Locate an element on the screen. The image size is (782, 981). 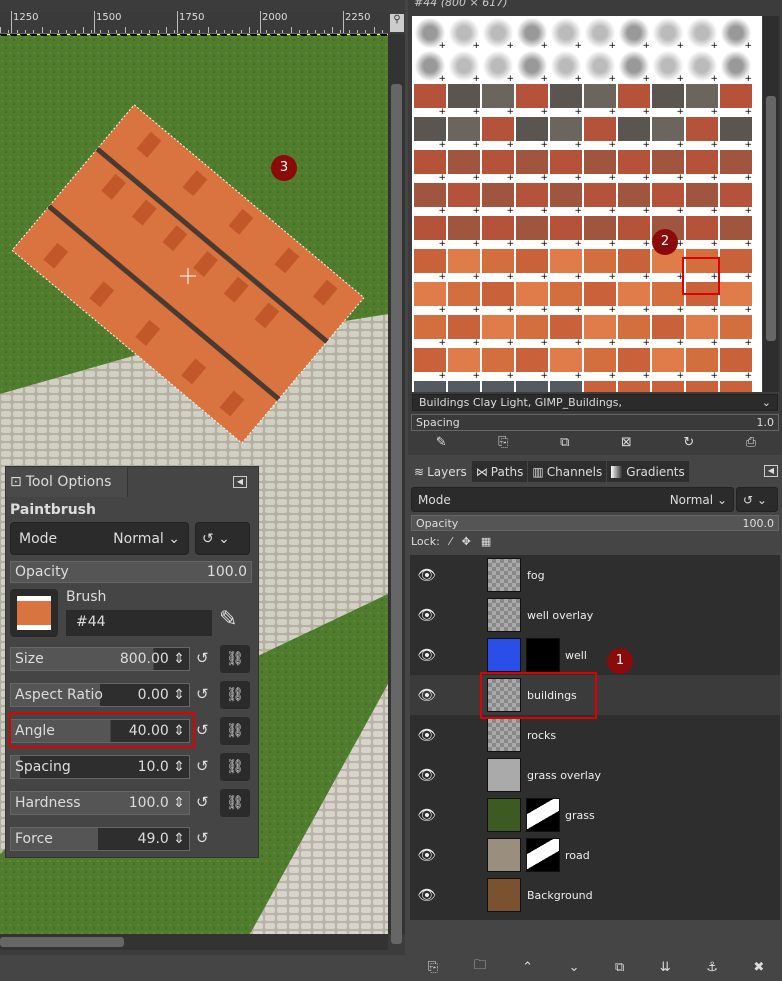
layer-name: road is located at coordinates (577, 855).